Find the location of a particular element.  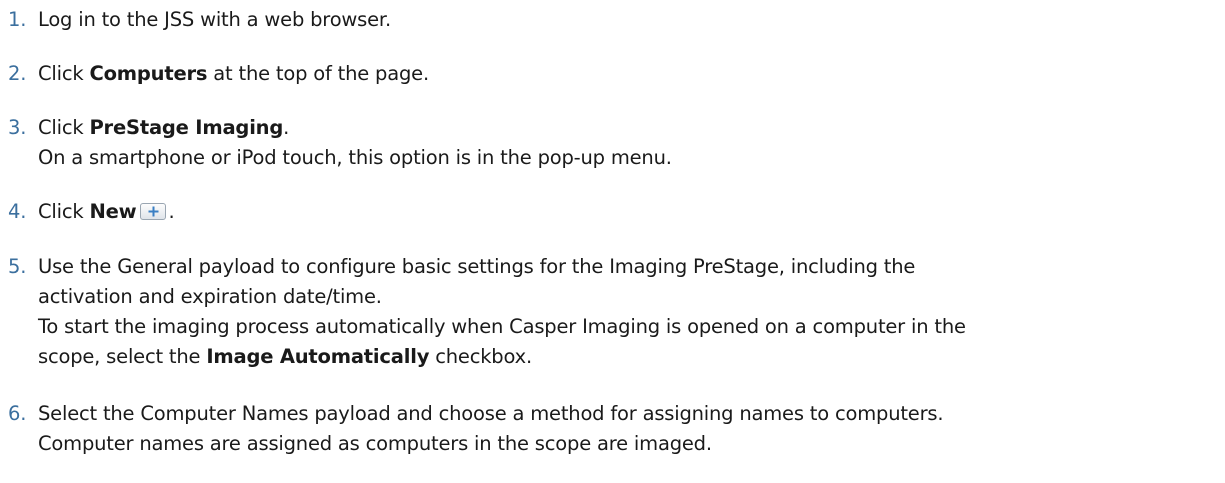

step-text: Click PreStage Imaging. is located at coordinates (631, 128).